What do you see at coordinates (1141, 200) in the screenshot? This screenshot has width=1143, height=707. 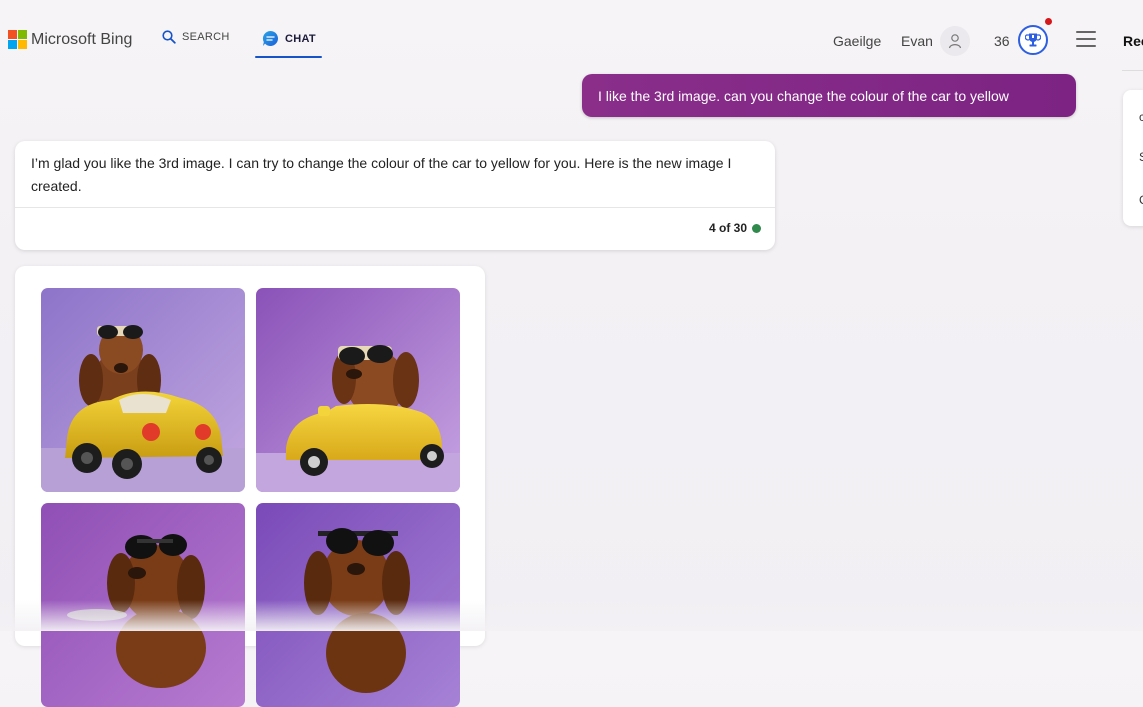 I see `right-panel-item: C` at bounding box center [1141, 200].